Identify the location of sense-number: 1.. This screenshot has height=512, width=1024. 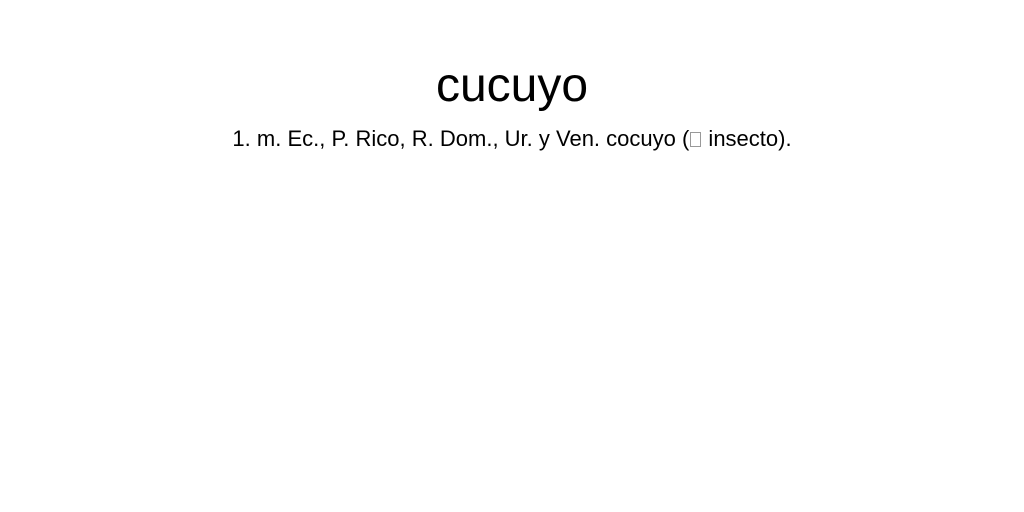
(241, 138).